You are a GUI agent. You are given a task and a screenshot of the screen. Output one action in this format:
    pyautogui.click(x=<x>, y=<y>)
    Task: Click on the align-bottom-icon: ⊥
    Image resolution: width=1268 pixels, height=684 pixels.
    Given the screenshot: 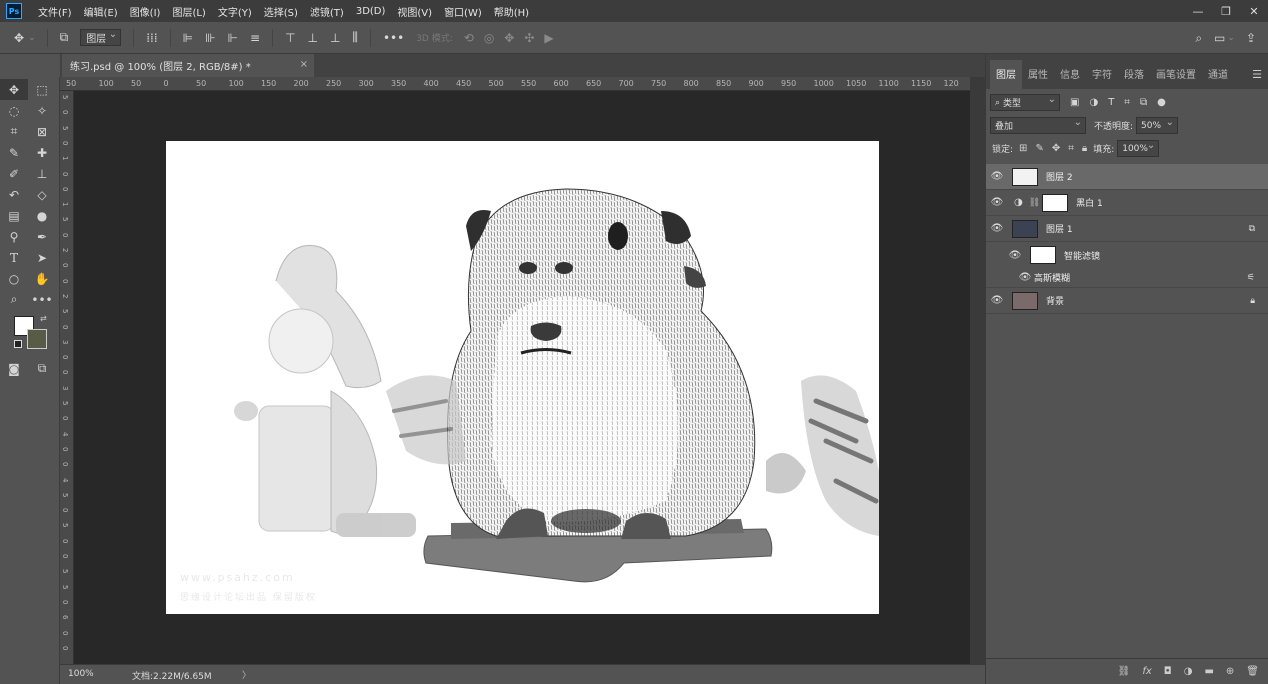 What is the action you would take?
    pyautogui.click(x=335, y=38)
    